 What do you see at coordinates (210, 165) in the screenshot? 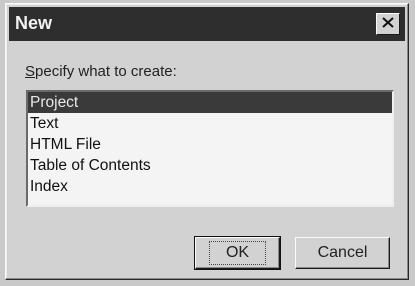
I see `list-item-table-of-contents: Table of Contents` at bounding box center [210, 165].